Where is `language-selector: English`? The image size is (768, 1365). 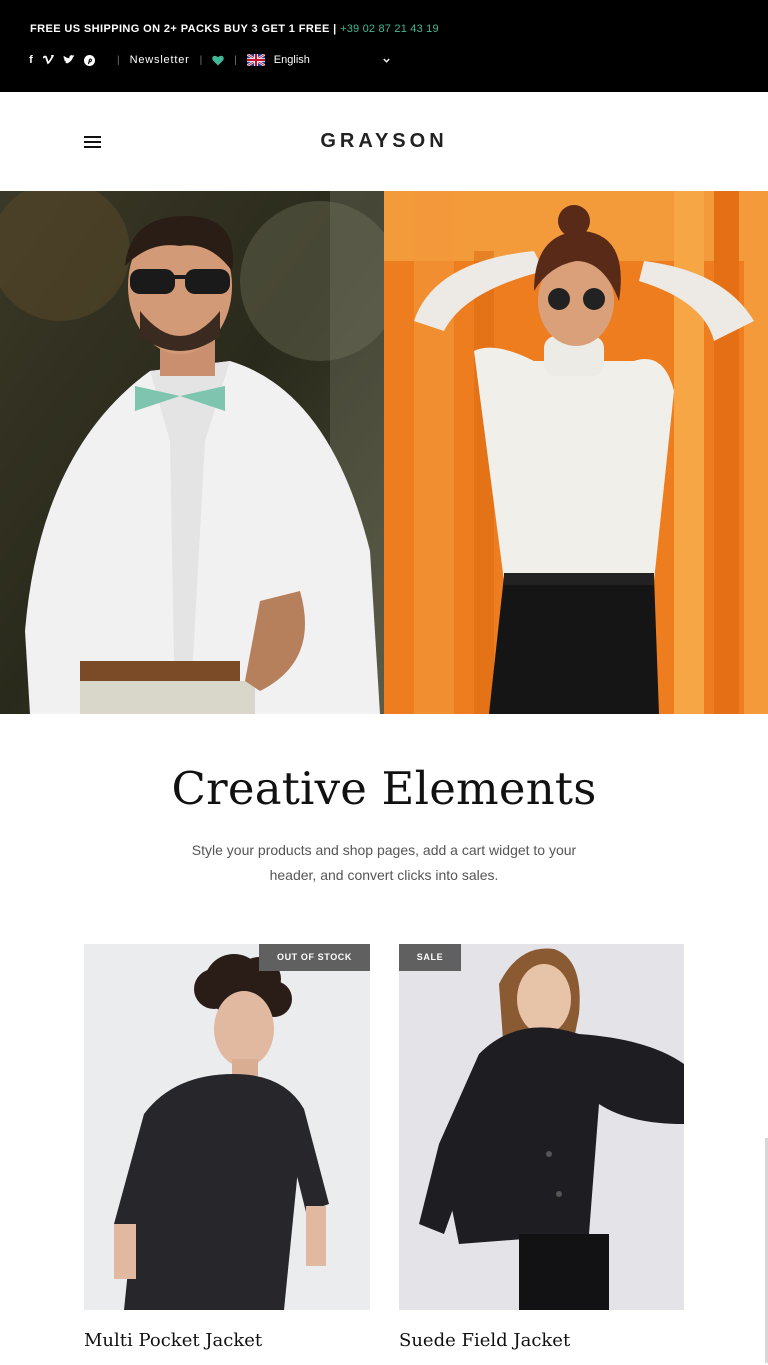
language-selector: English is located at coordinates (318, 60).